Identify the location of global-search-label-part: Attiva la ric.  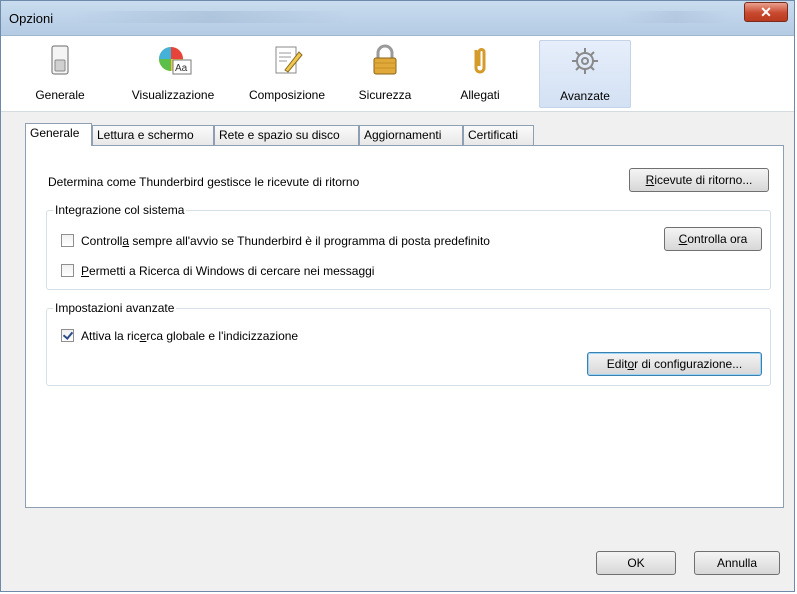
(110, 336).